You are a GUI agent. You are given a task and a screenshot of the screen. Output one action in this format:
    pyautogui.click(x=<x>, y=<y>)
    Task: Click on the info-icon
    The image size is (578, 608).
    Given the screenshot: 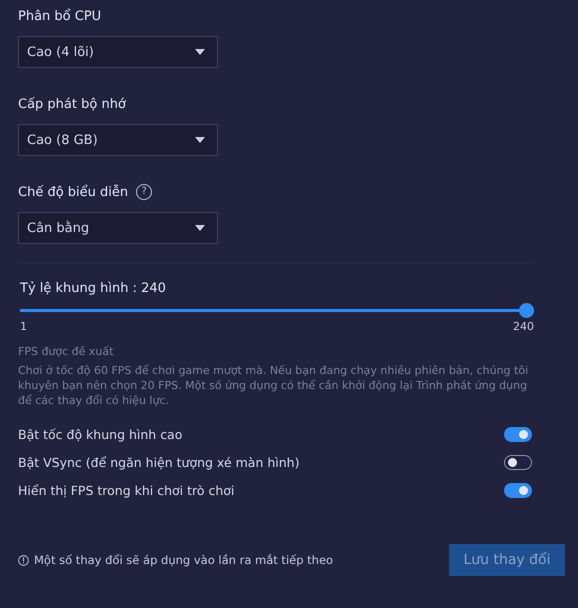 What is the action you would take?
    pyautogui.click(x=23, y=560)
    